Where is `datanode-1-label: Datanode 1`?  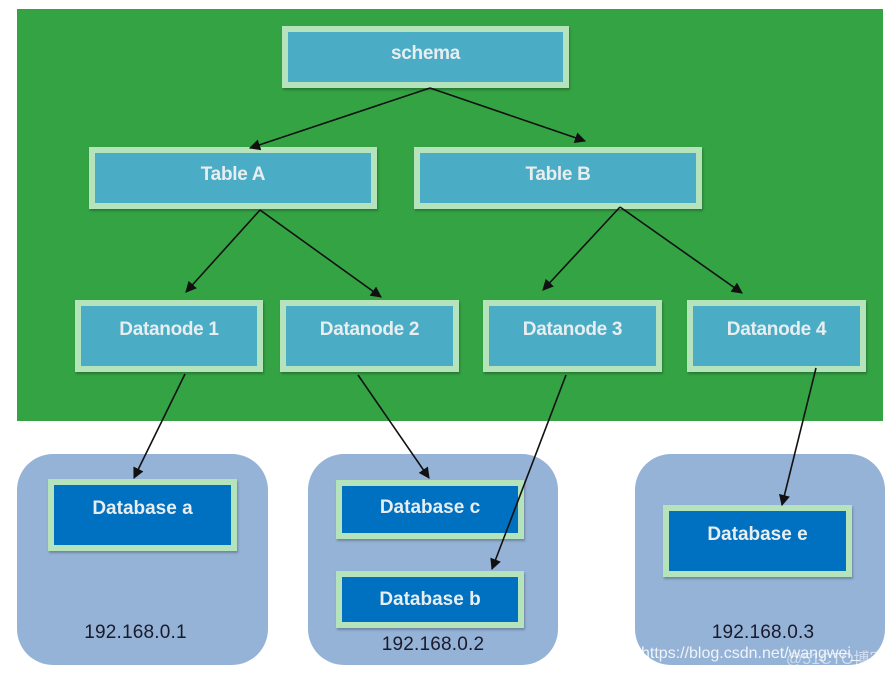 datanode-1-label: Datanode 1 is located at coordinates (169, 329).